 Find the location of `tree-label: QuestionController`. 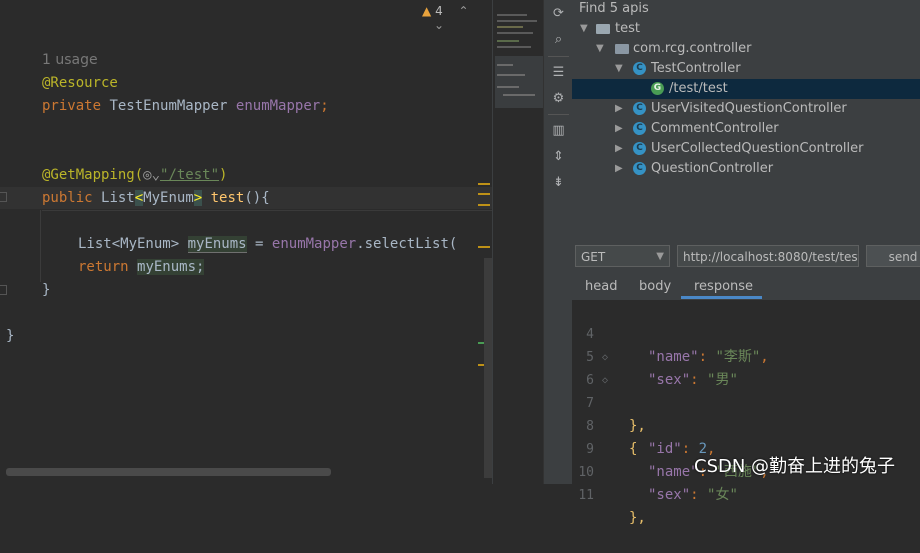

tree-label: QuestionController is located at coordinates (712, 168).